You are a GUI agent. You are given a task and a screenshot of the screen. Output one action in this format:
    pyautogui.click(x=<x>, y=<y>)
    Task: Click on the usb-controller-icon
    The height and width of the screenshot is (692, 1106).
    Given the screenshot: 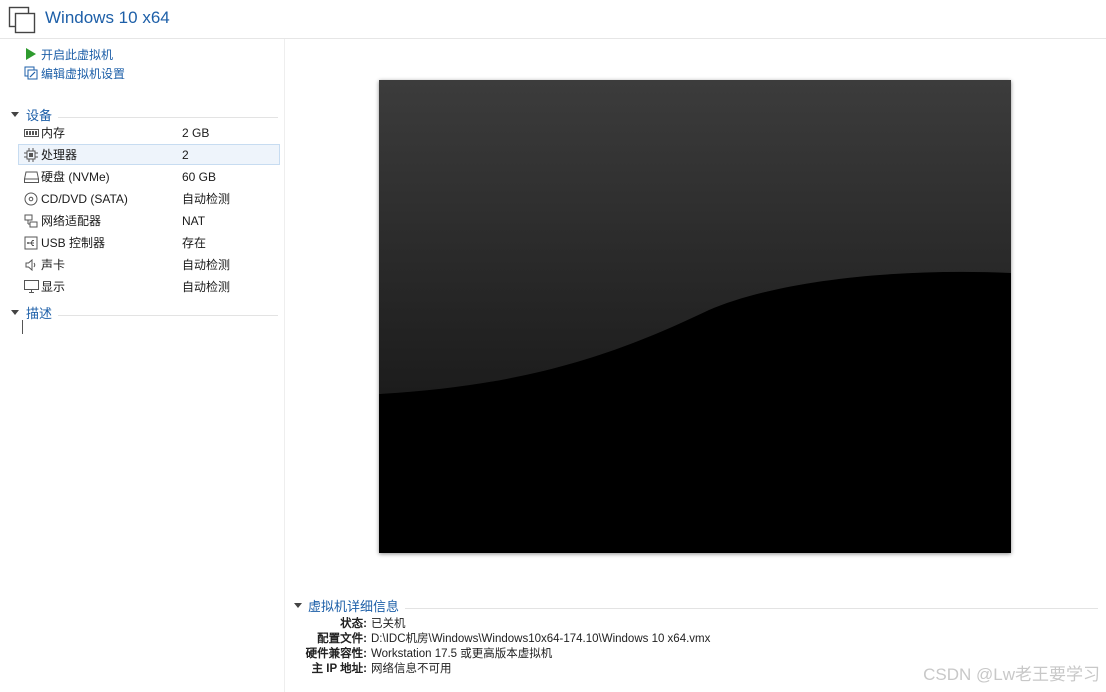 What is the action you would take?
    pyautogui.click(x=31, y=243)
    